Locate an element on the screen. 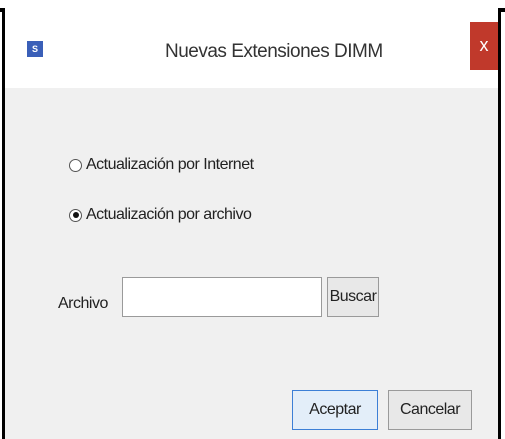 The width and height of the screenshot is (505, 439). option-internet: Actualización por Internet is located at coordinates (161, 165).